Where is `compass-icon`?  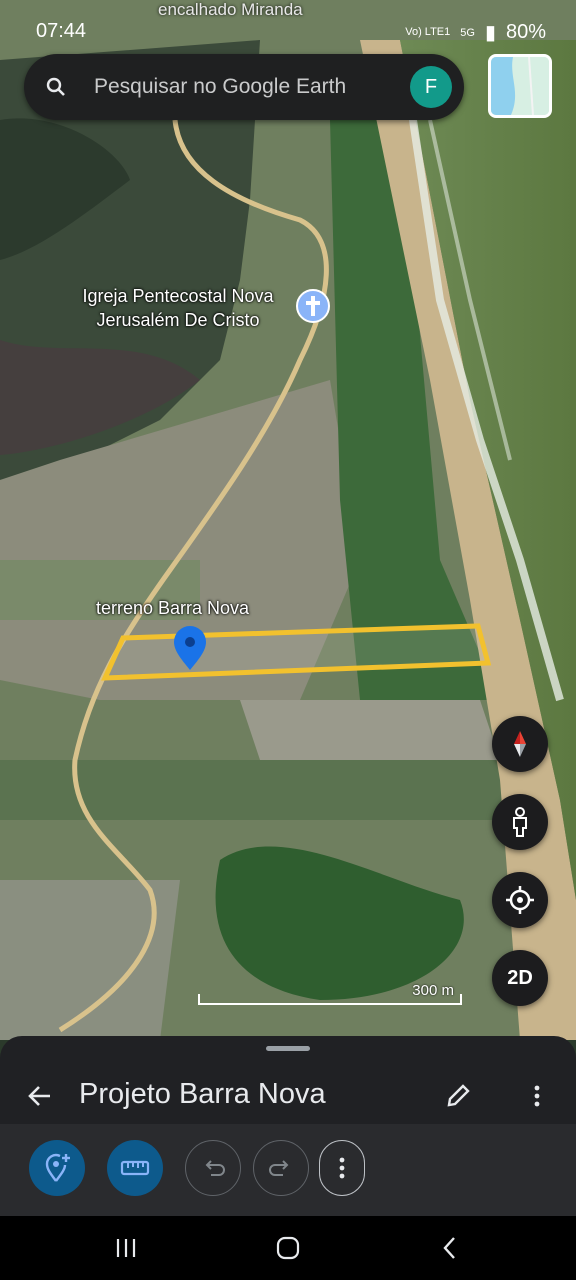 compass-icon is located at coordinates (520, 744).